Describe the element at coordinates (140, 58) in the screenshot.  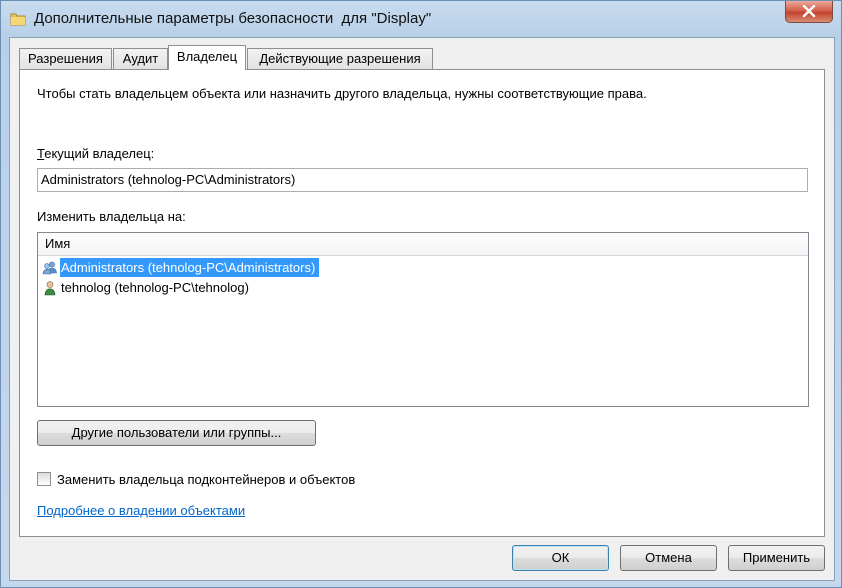
I see `tab-audit: Аудит` at that location.